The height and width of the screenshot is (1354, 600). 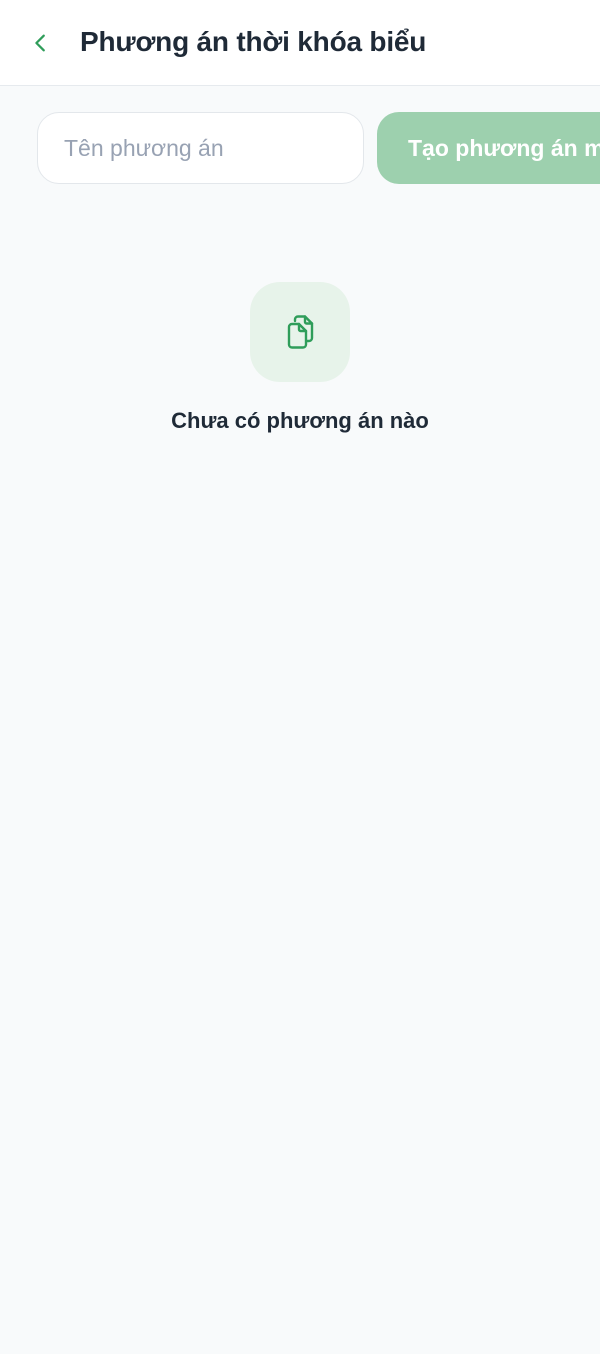 What do you see at coordinates (488, 148) in the screenshot?
I see `create-plan-button: Tạo phương án mới` at bounding box center [488, 148].